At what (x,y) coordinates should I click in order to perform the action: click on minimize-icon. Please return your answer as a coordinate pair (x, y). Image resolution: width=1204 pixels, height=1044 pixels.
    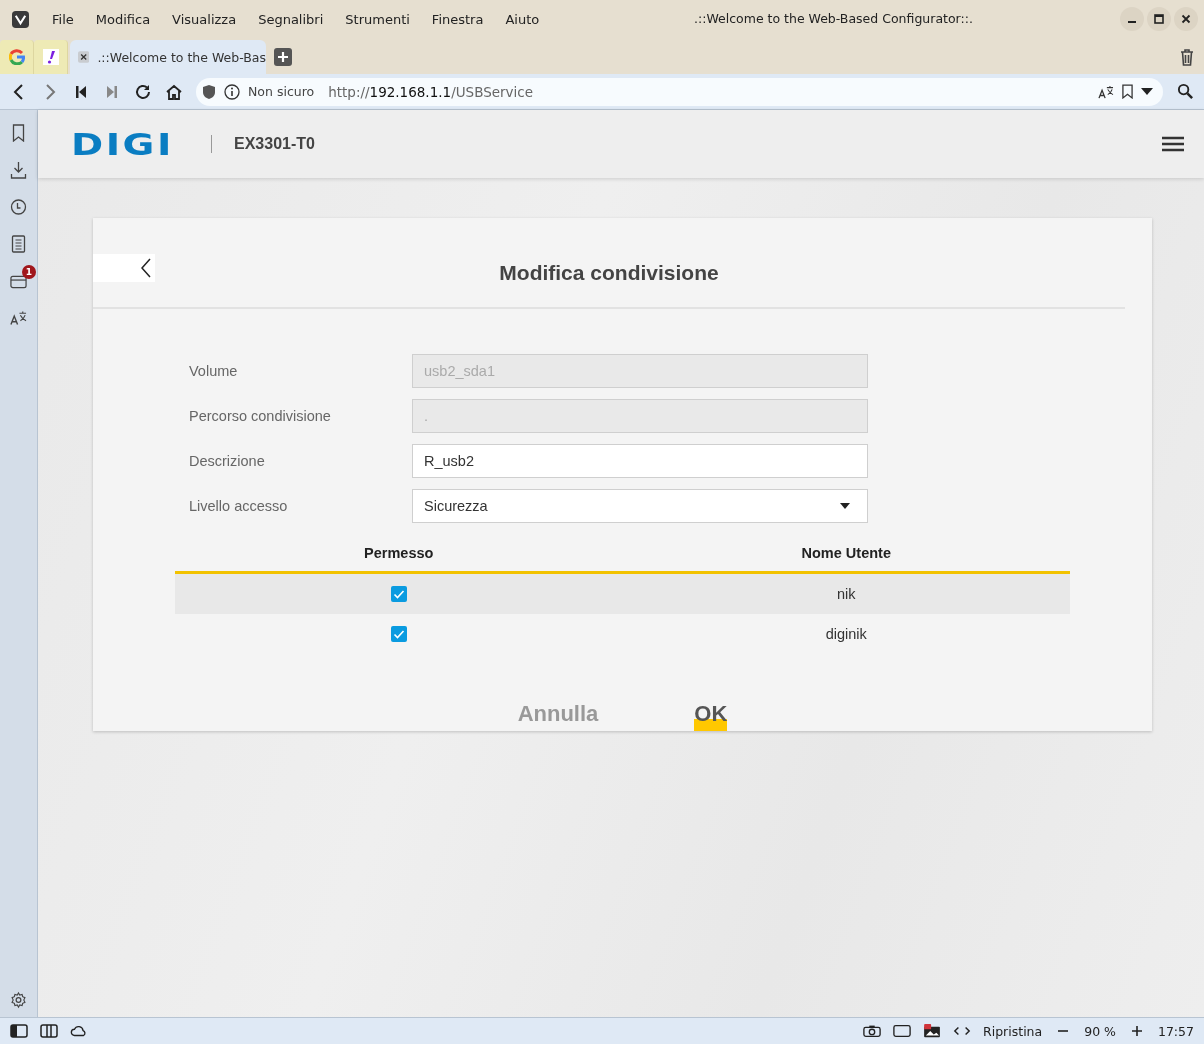
    Looking at the image, I should click on (1132, 22).